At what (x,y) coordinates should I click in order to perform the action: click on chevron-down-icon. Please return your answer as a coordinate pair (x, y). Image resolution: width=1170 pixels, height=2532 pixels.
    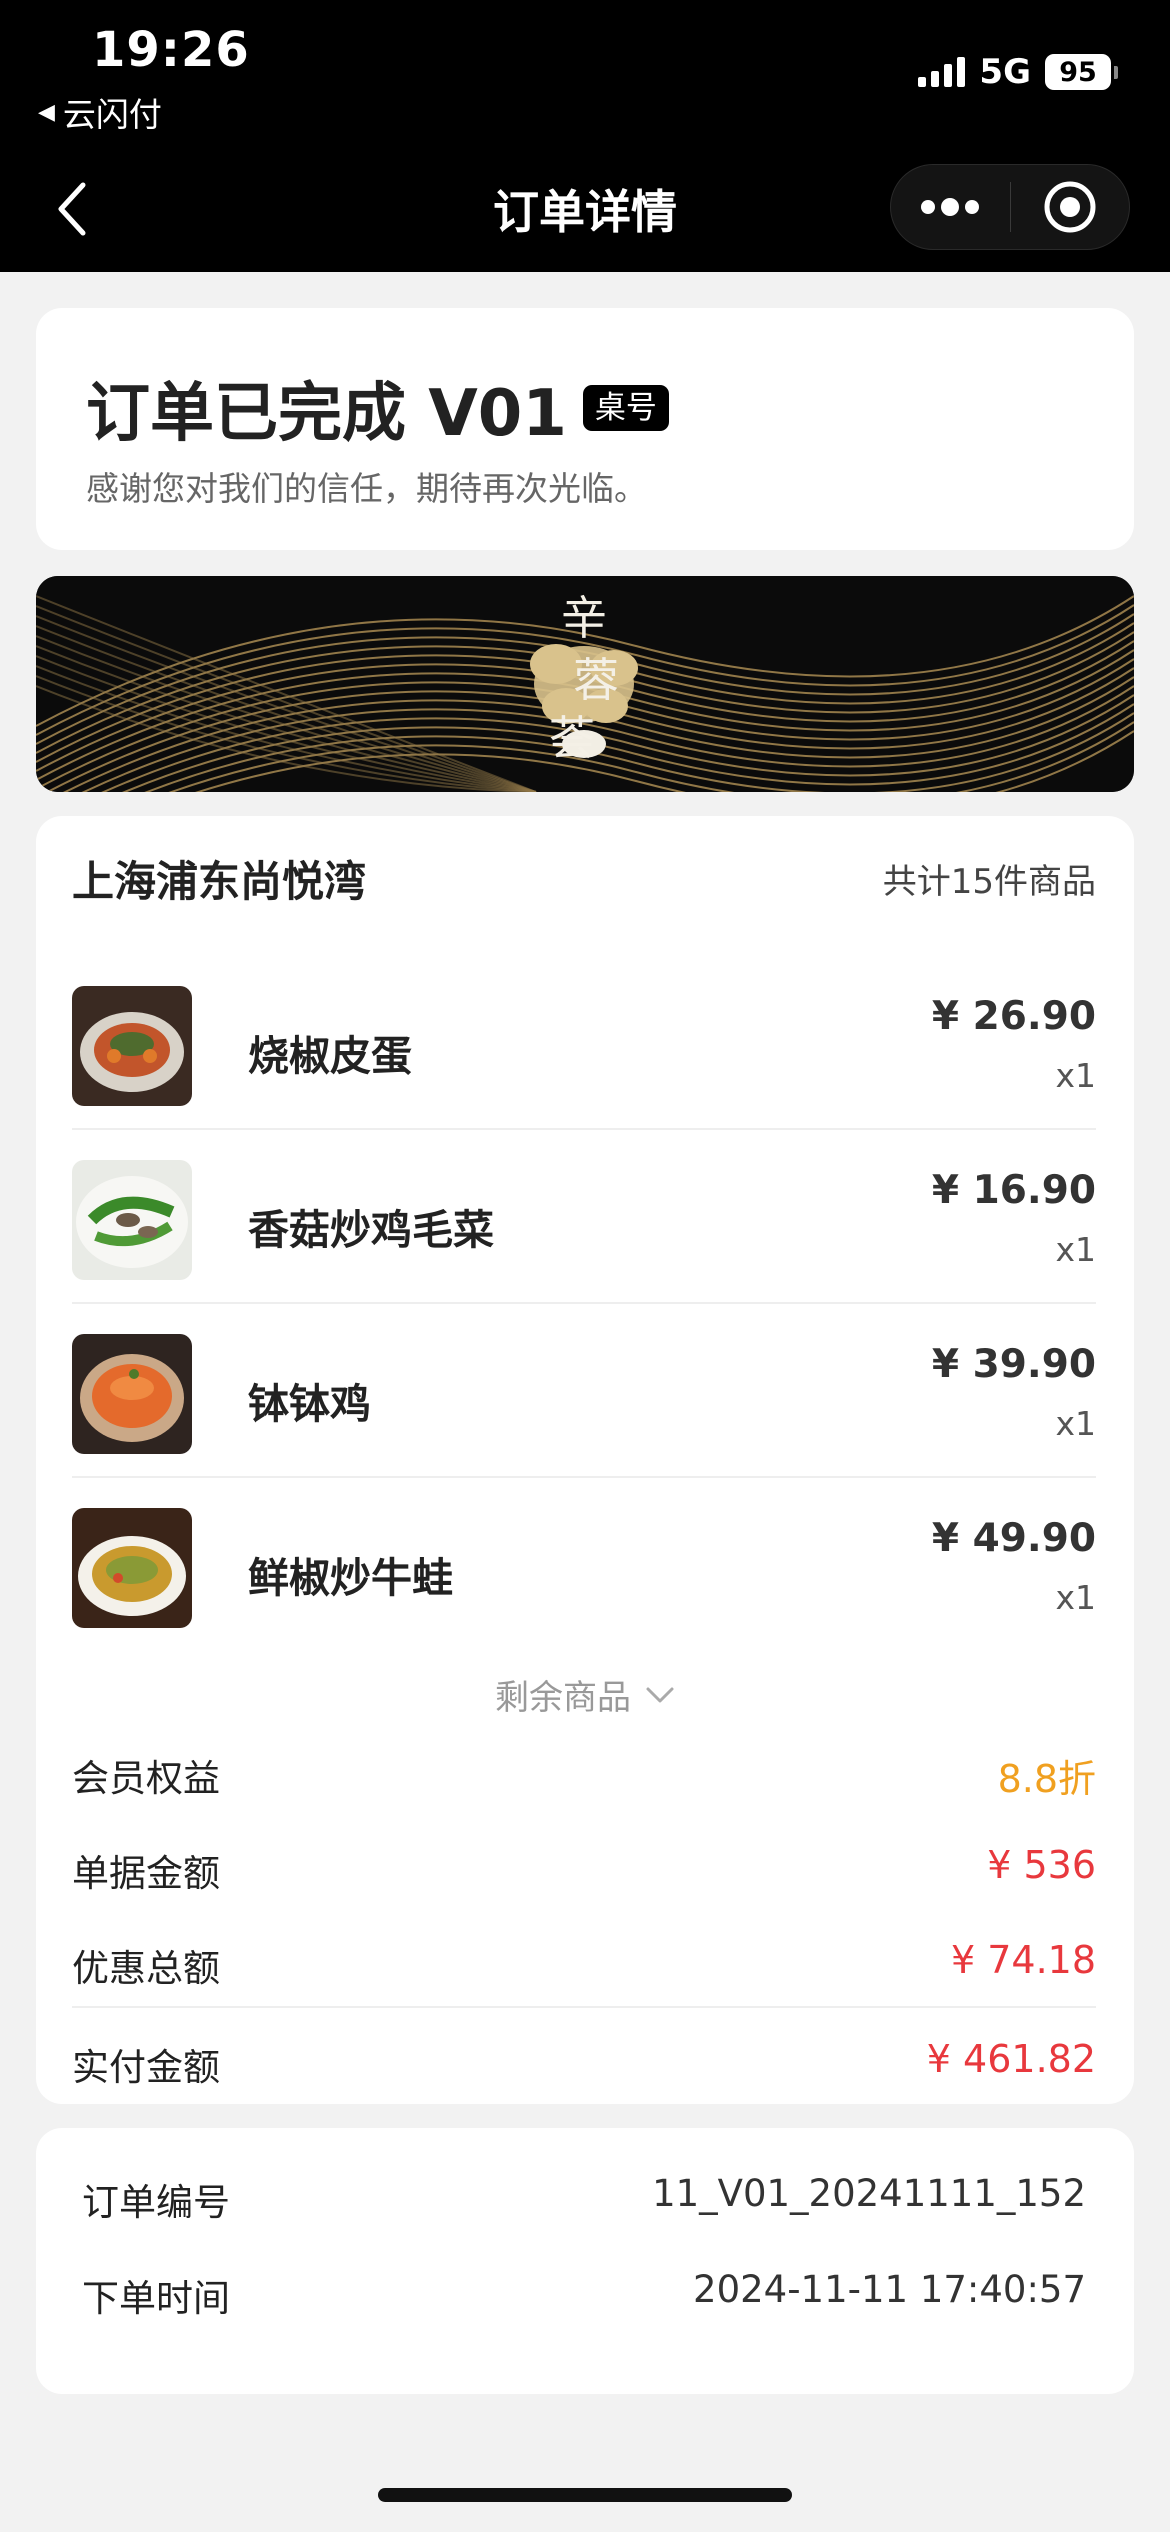
    Looking at the image, I should click on (660, 1694).